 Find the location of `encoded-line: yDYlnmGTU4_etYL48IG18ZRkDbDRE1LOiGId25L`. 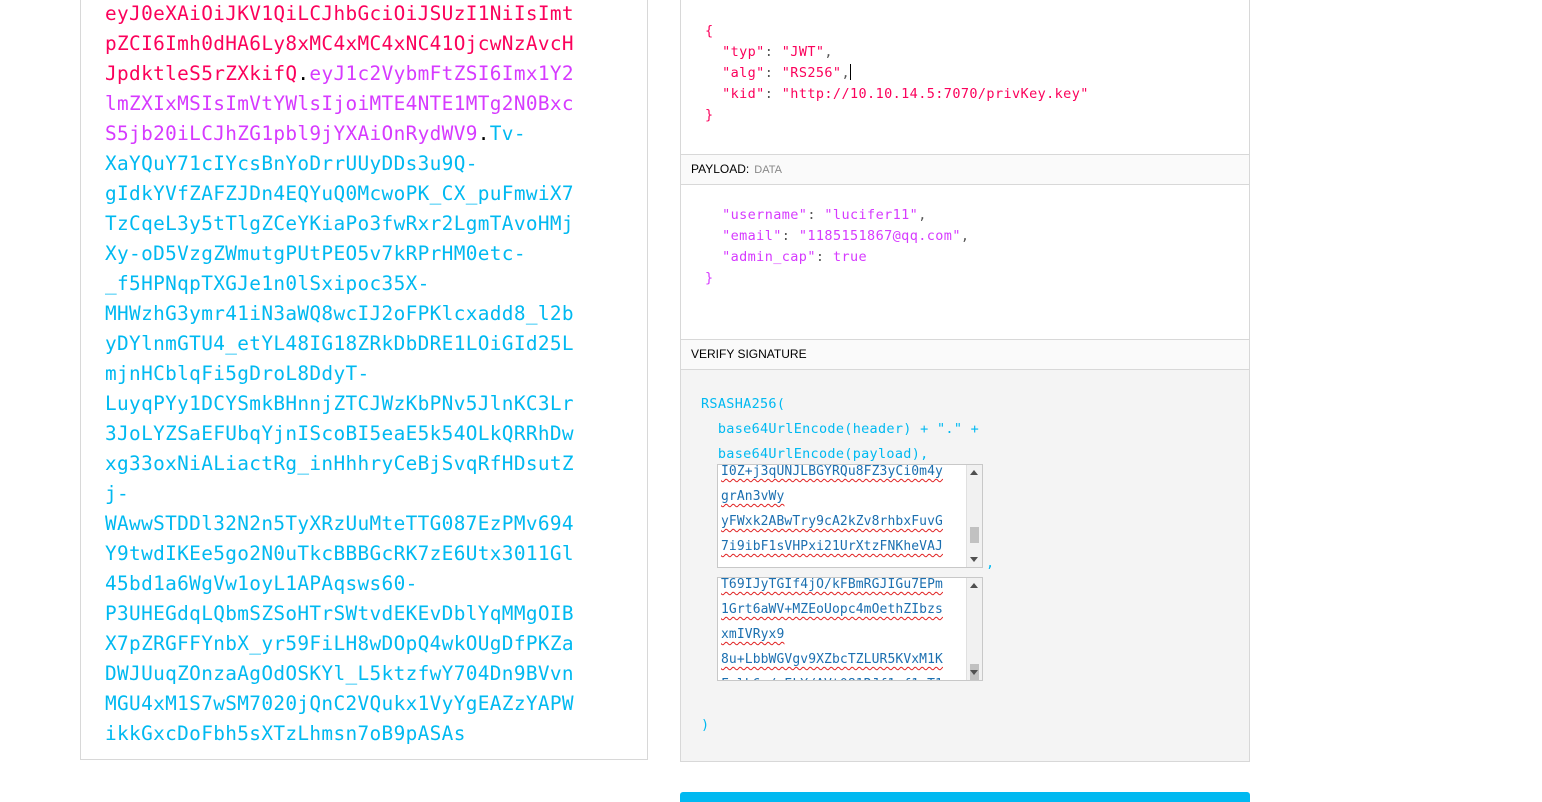

encoded-line: yDYlnmGTU4_etYL48IG18ZRkDbDRE1LOiGId25L is located at coordinates (341, 344).